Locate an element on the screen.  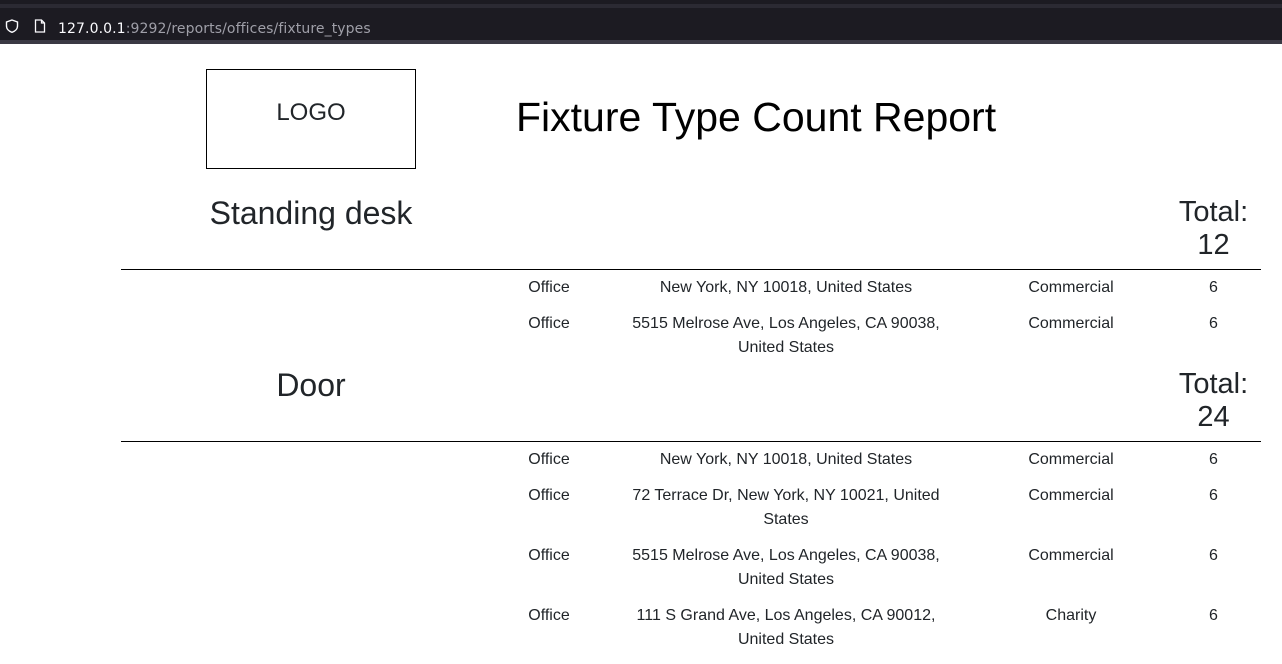
group-name: Standing desk is located at coordinates (311, 213).